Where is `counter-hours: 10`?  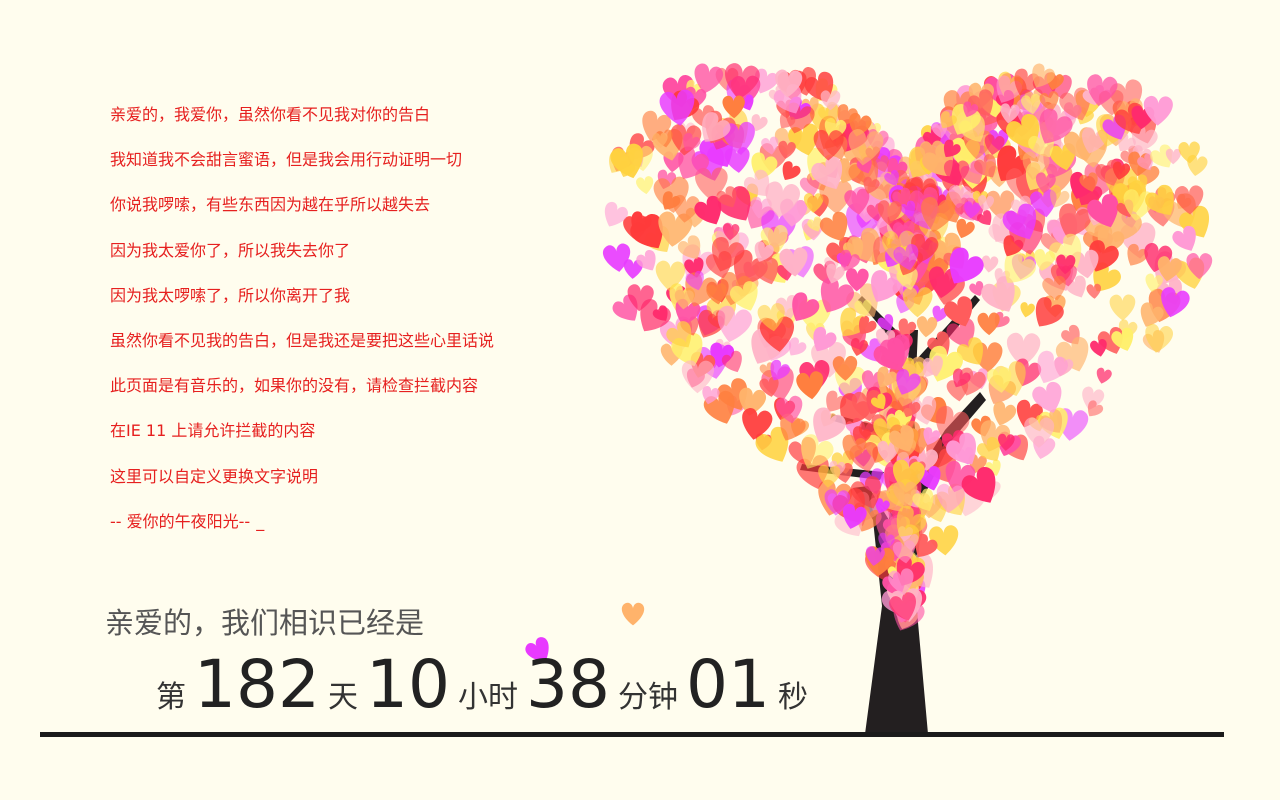
counter-hours: 10 is located at coordinates (407, 684).